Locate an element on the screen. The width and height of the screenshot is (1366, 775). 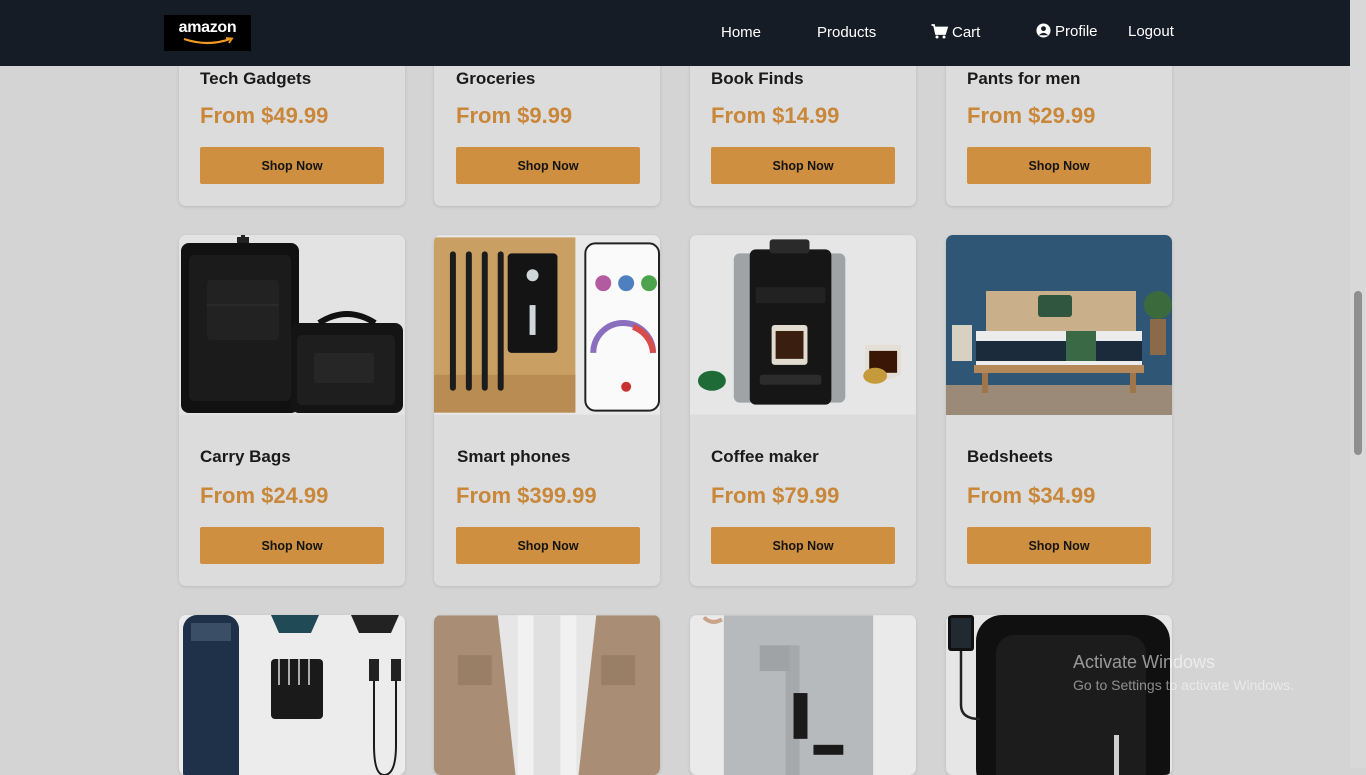
profile-label: Profile is located at coordinates (1076, 31).